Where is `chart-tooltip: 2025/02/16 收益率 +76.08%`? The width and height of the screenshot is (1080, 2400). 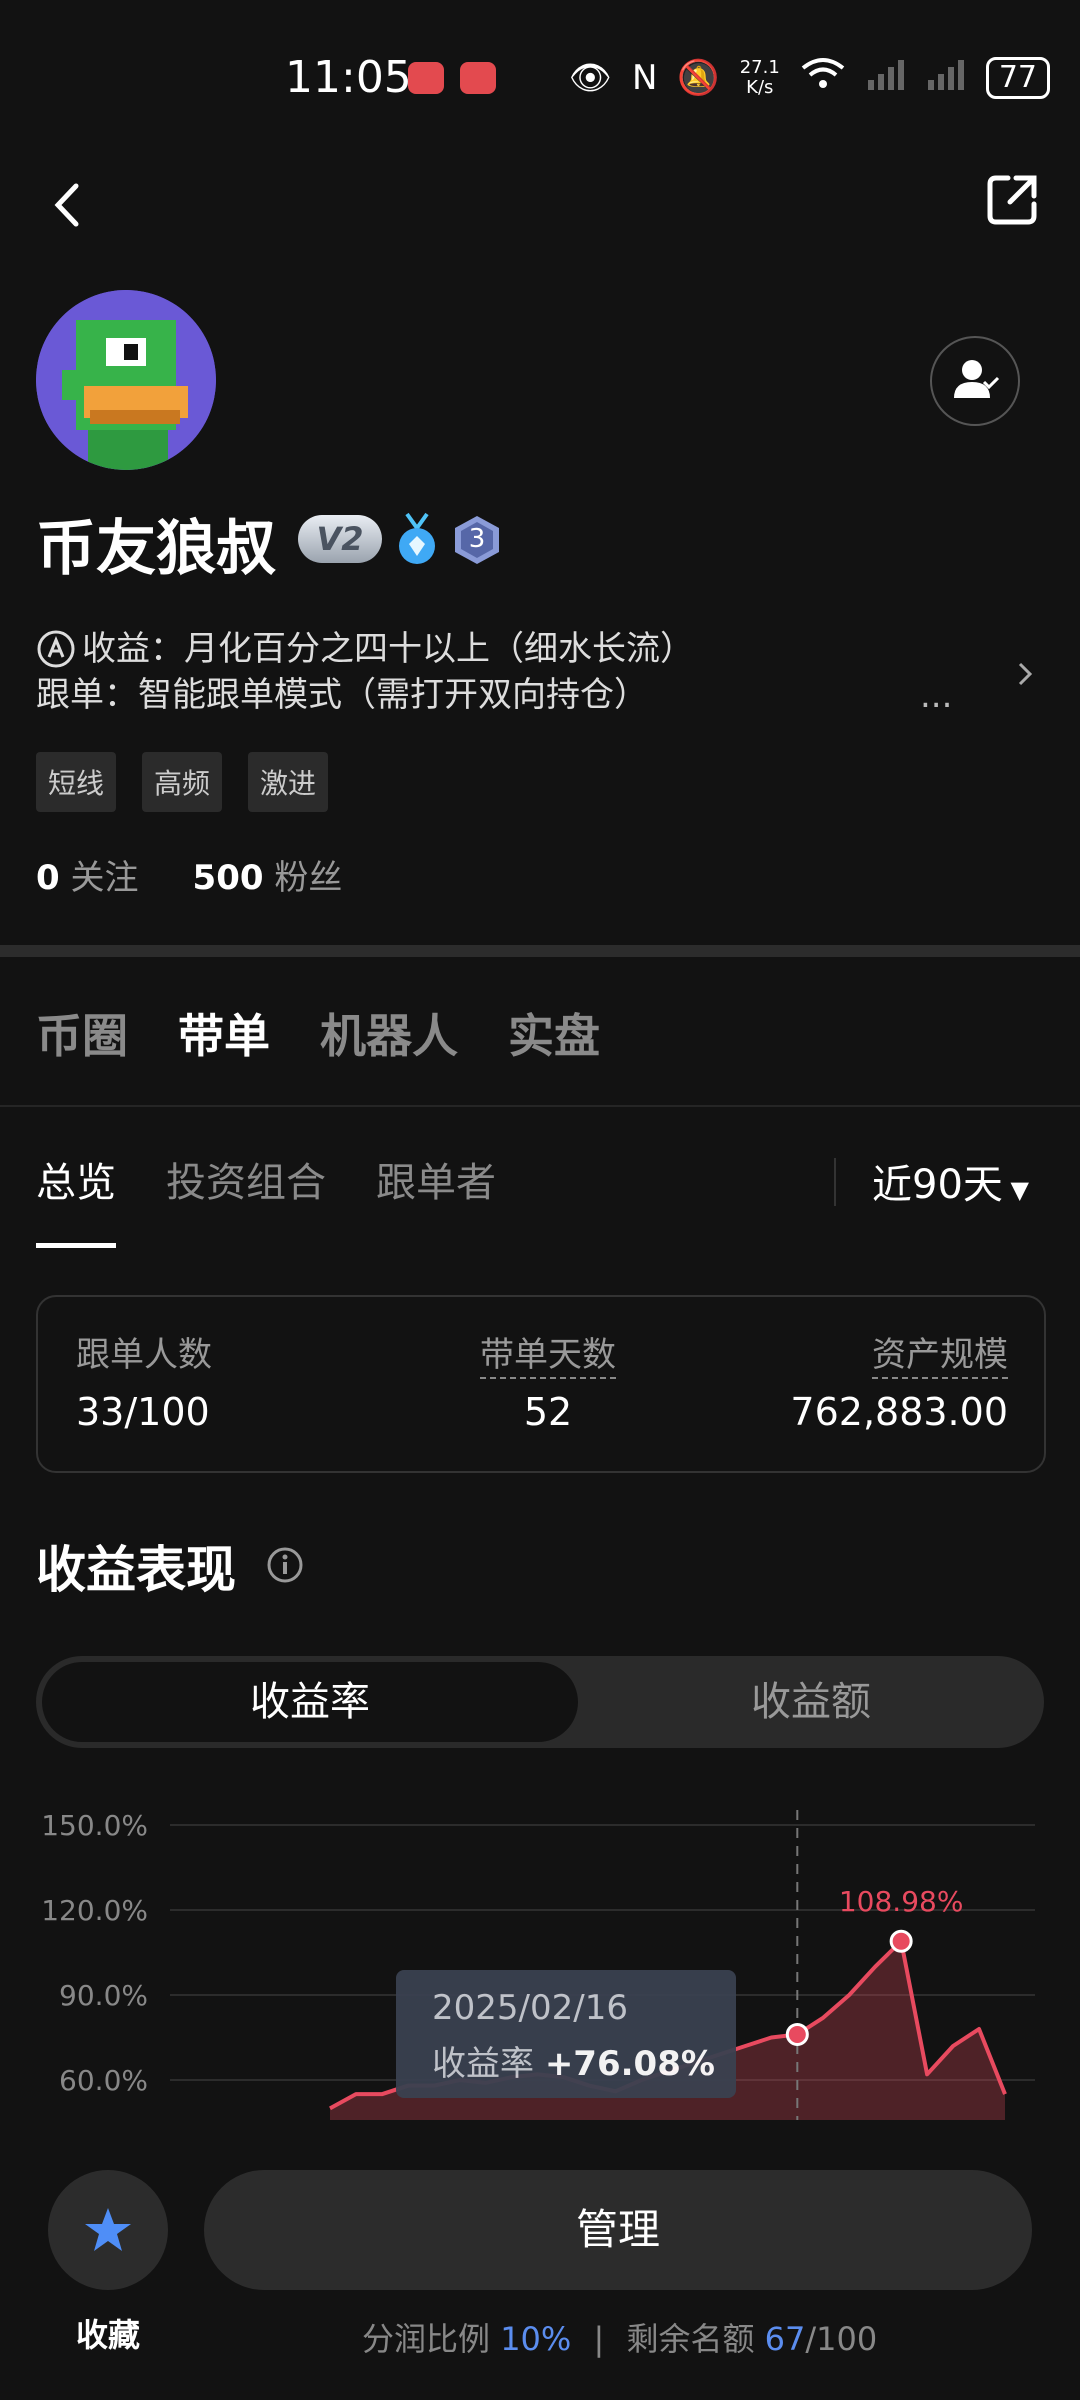 chart-tooltip: 2025/02/16 收益率 +76.08% is located at coordinates (566, 2034).